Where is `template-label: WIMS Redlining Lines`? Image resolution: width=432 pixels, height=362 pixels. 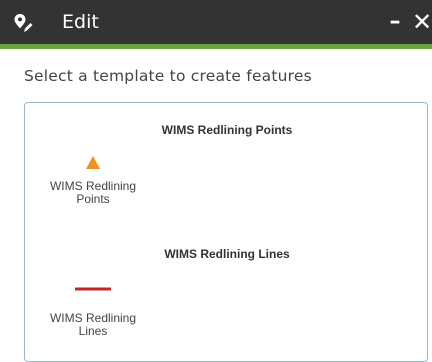
template-label: WIMS Redlining Lines is located at coordinates (93, 324).